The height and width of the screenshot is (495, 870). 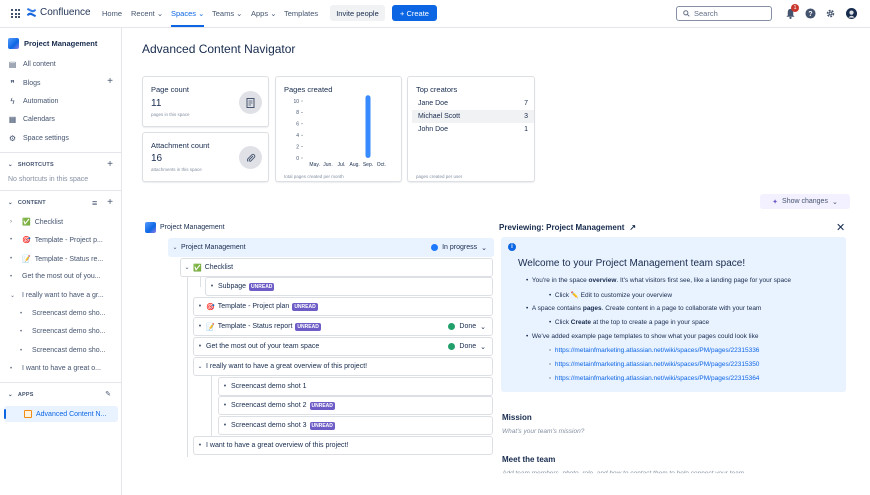 I want to click on status-dot, so click(x=452, y=346).